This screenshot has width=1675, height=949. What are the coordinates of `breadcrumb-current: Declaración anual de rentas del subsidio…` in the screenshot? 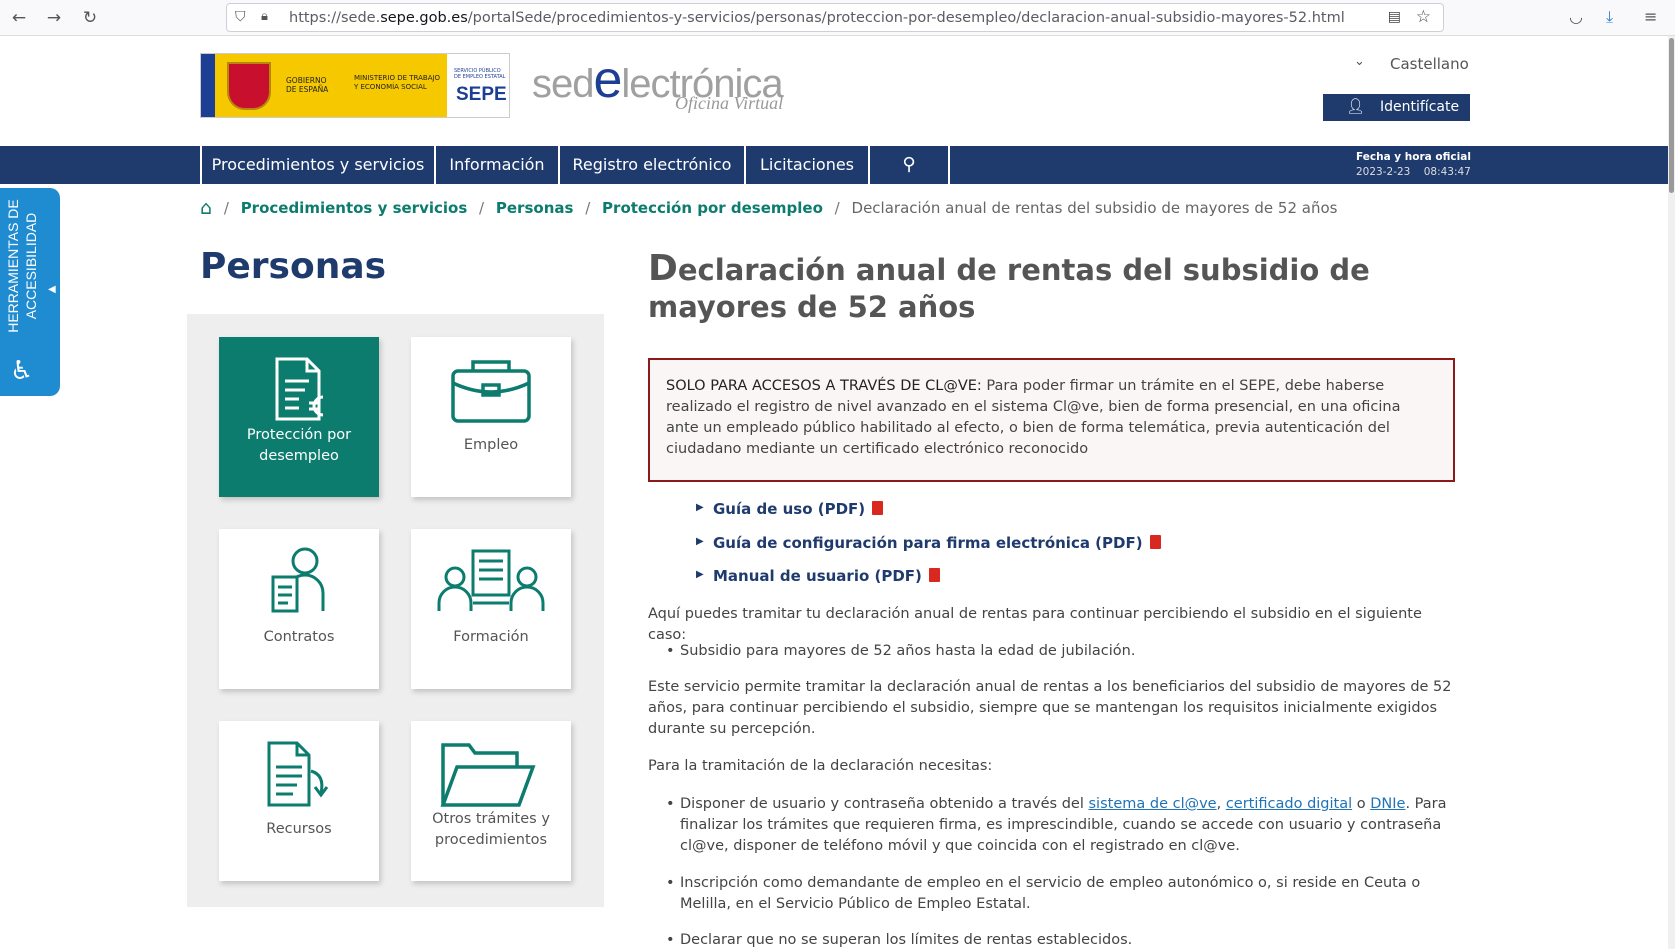 It's located at (1094, 208).